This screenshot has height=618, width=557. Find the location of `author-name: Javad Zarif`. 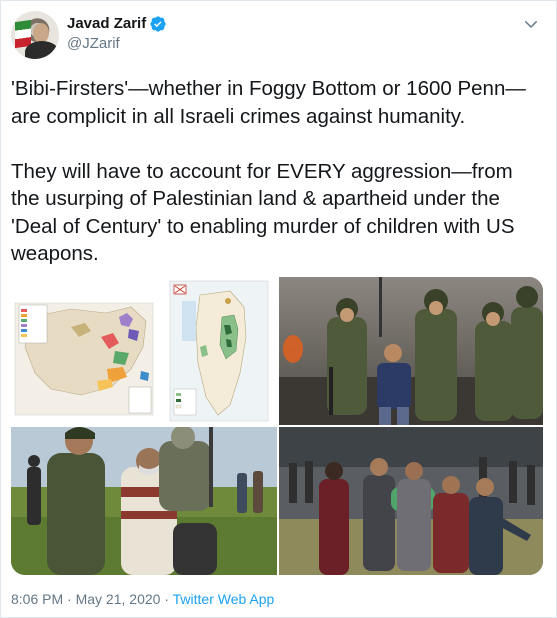

author-name: Javad Zarif is located at coordinates (106, 23).